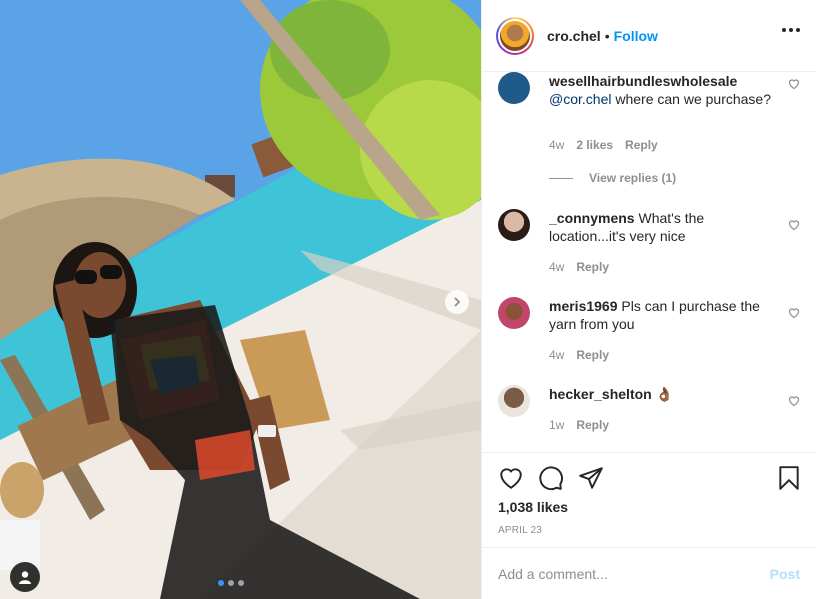 This screenshot has width=816, height=599. Describe the element at coordinates (643, 81) in the screenshot. I see `comment-username: wesellhairbundleswholesale` at that location.